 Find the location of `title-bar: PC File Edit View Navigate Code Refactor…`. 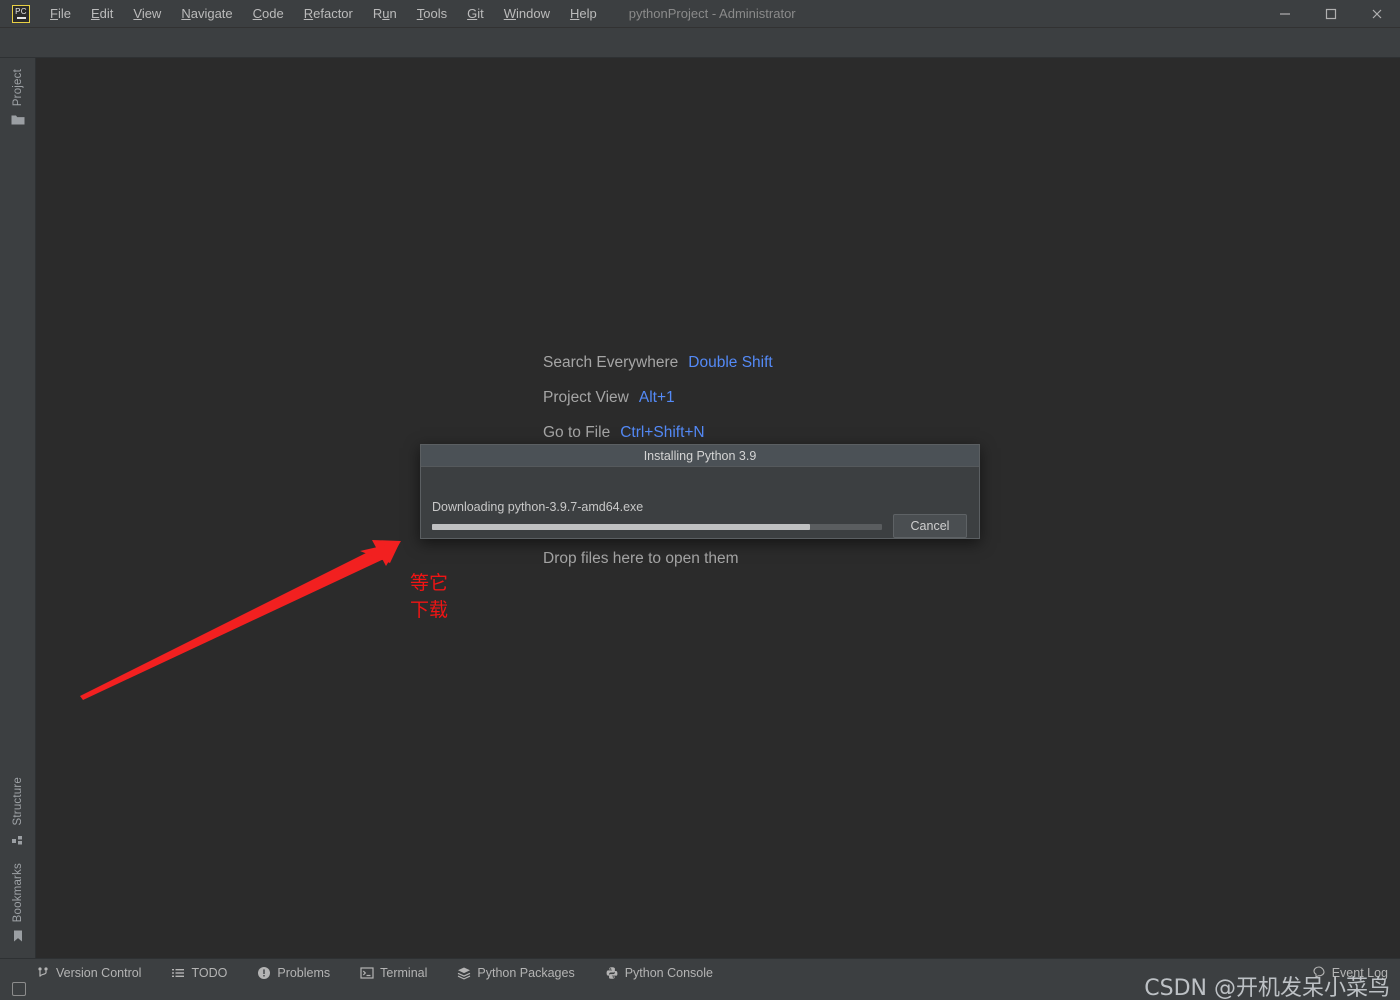

title-bar: PC File Edit View Navigate Code Refactor… is located at coordinates (700, 14).